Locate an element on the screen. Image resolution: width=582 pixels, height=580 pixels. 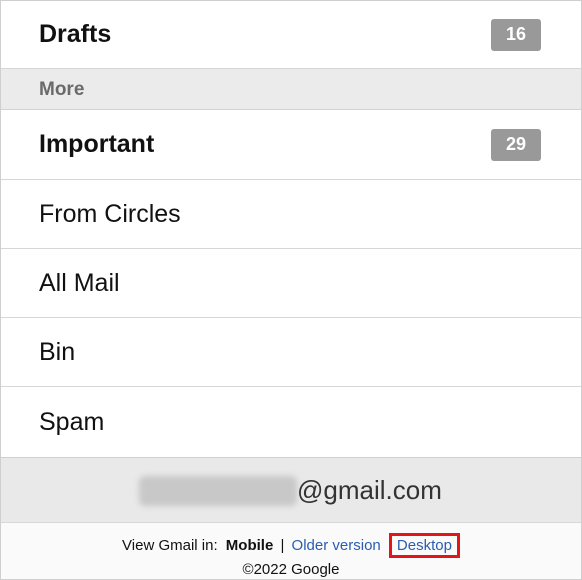
folder-drafts: Drafts 16 is located at coordinates (291, 35).